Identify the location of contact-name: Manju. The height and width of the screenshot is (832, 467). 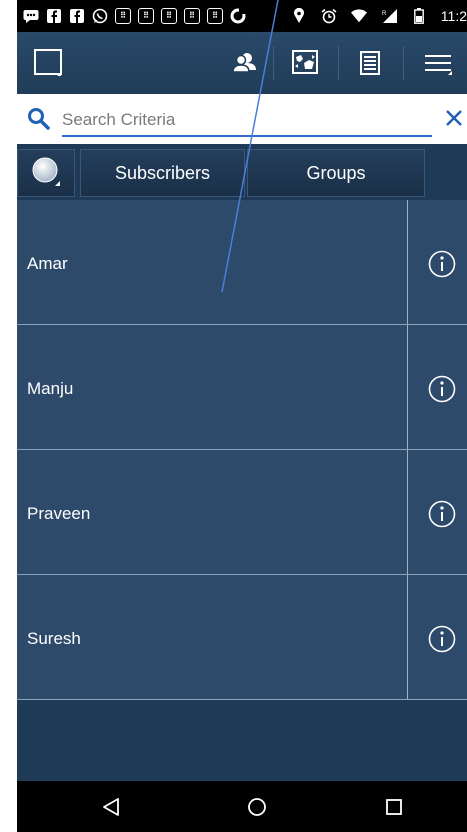
(50, 388).